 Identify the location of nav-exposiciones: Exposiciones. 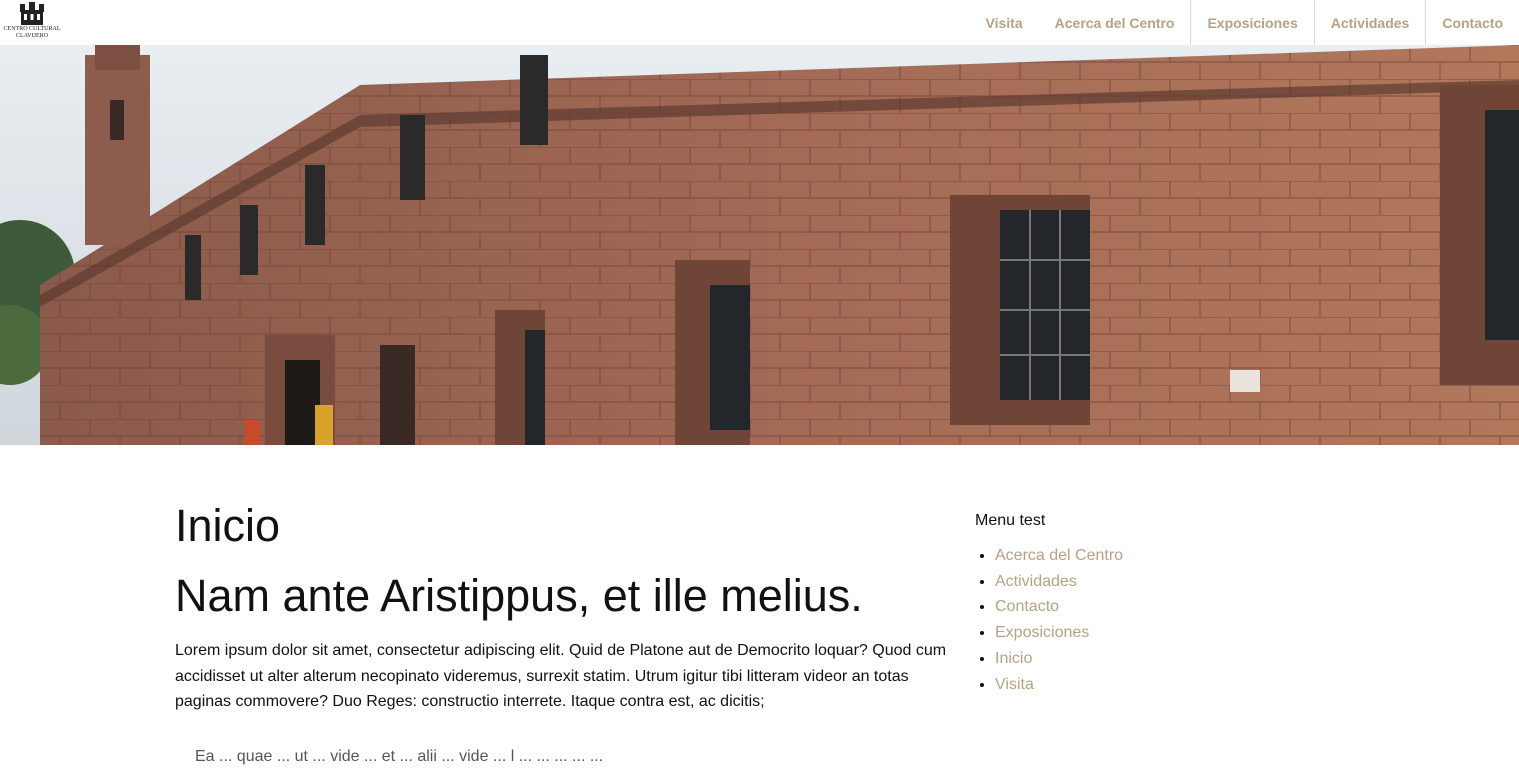
(1251, 22).